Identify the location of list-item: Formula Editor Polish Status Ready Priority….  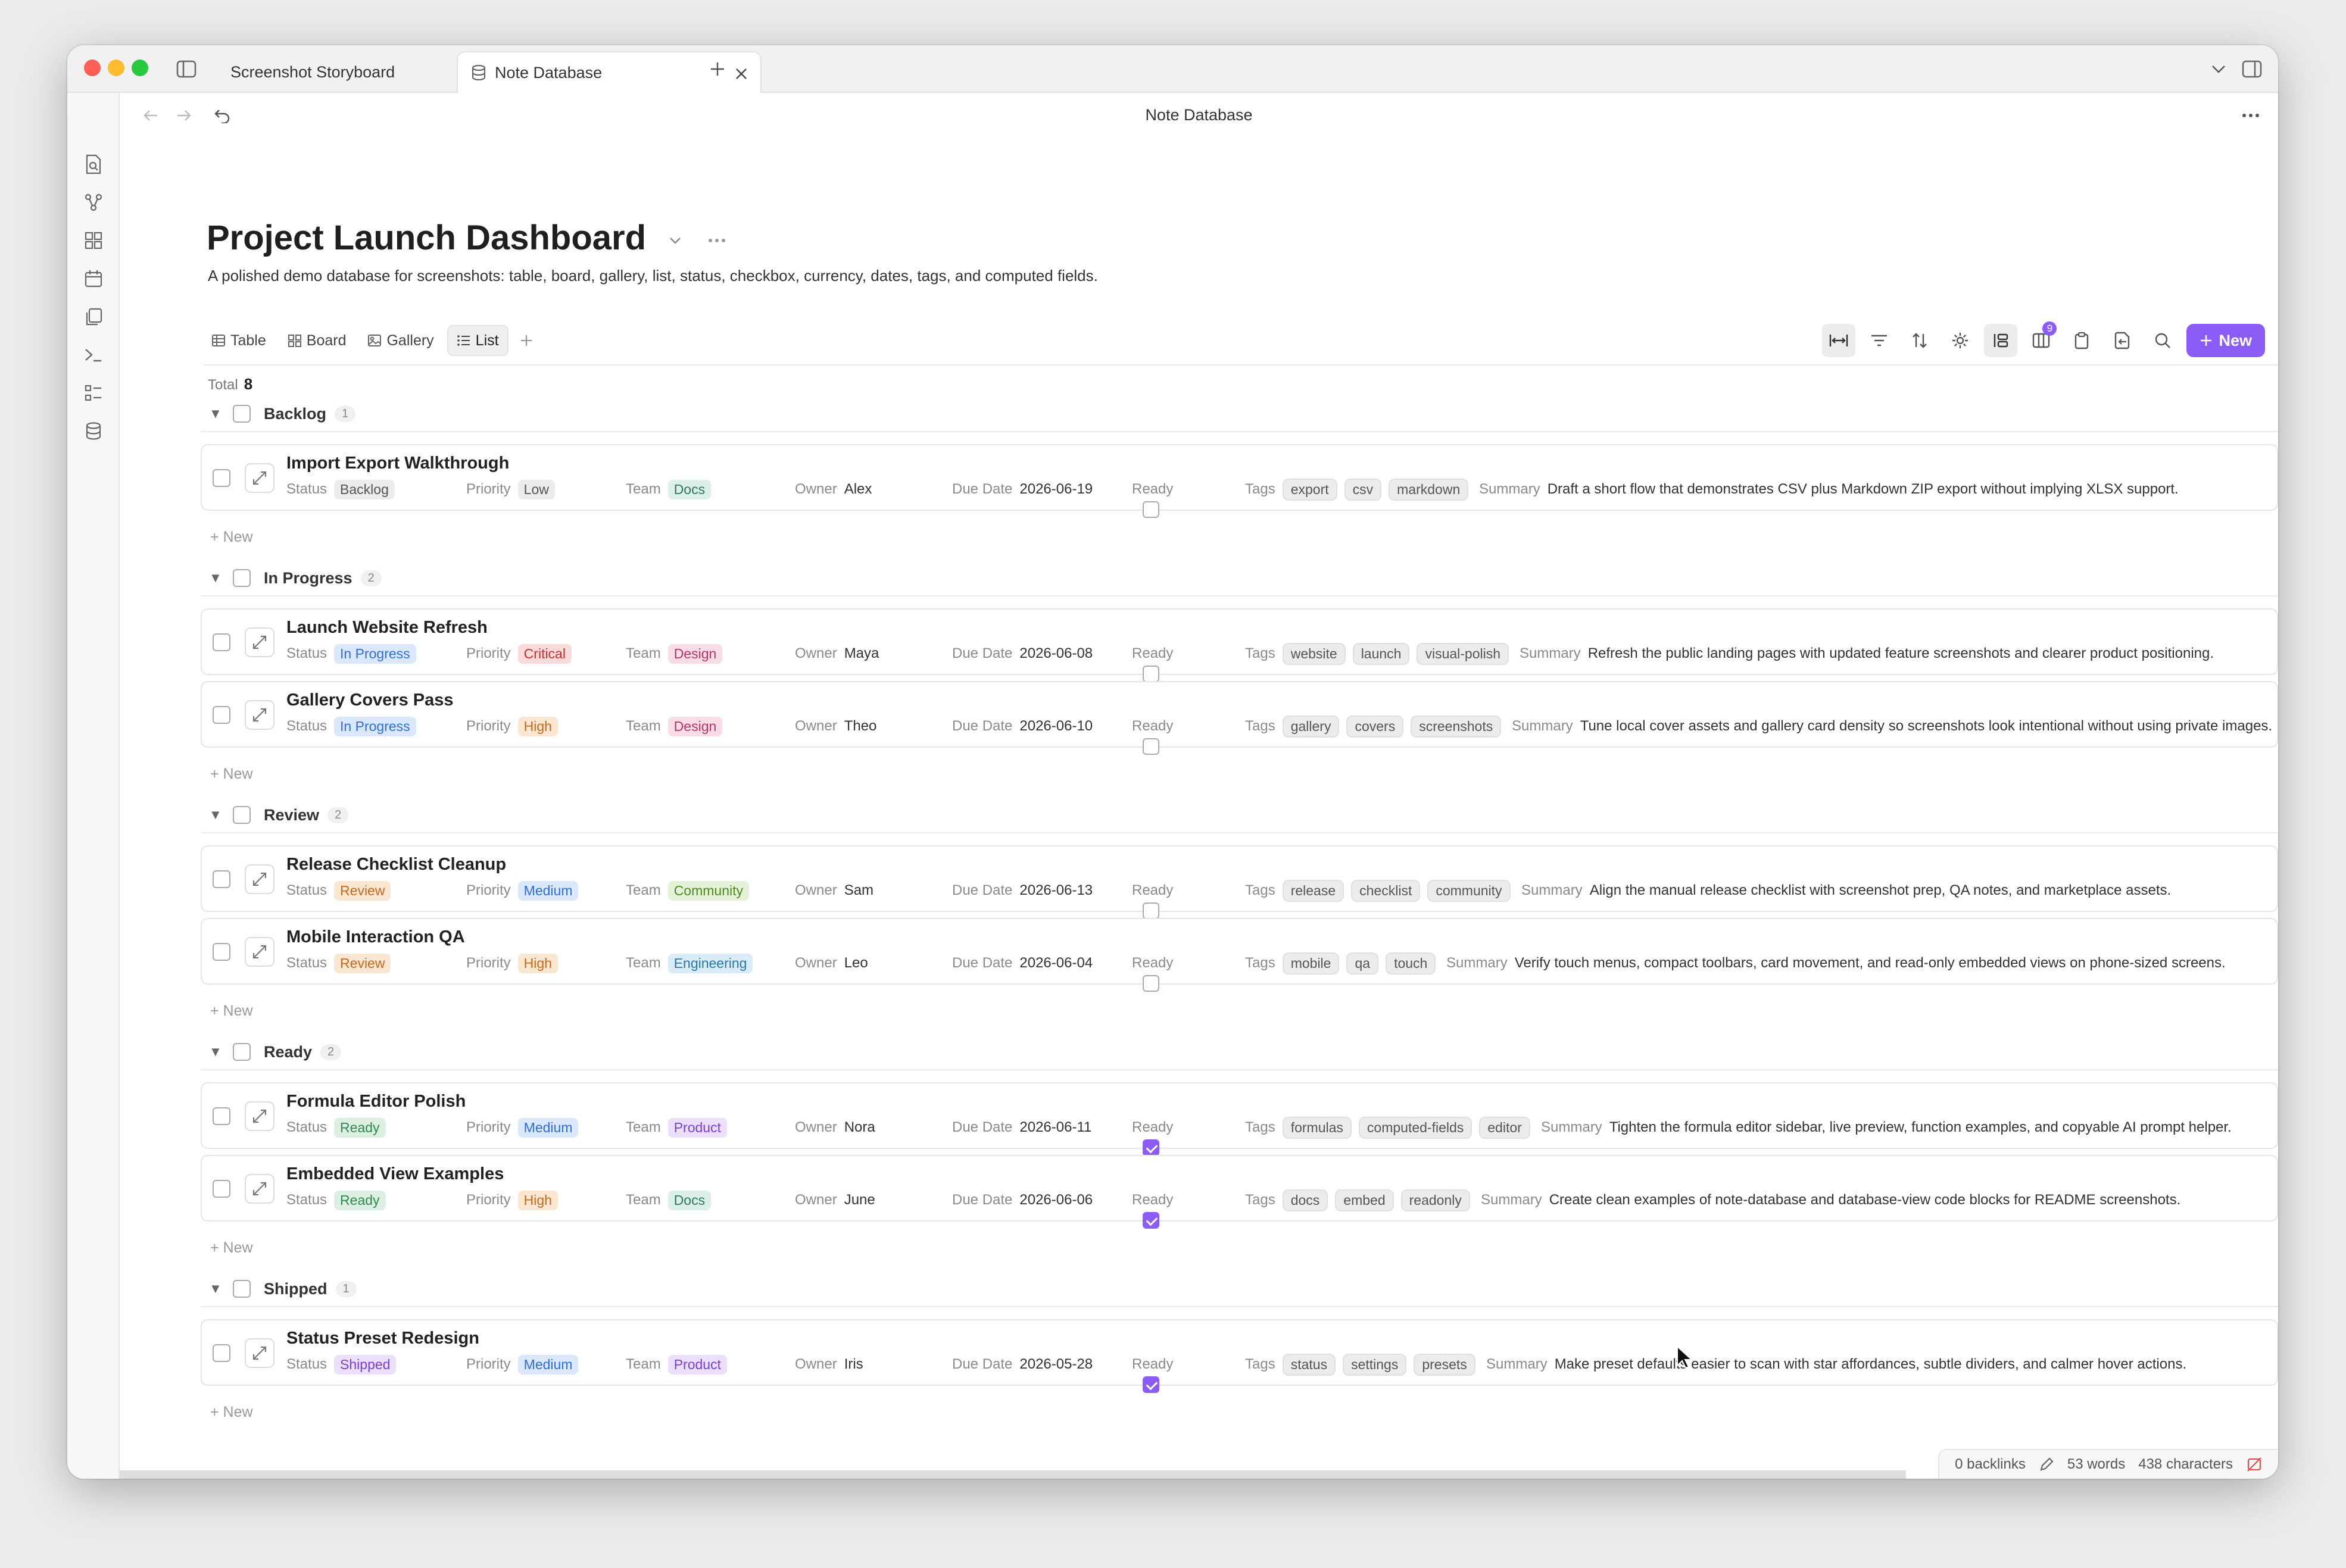
(1239, 1119).